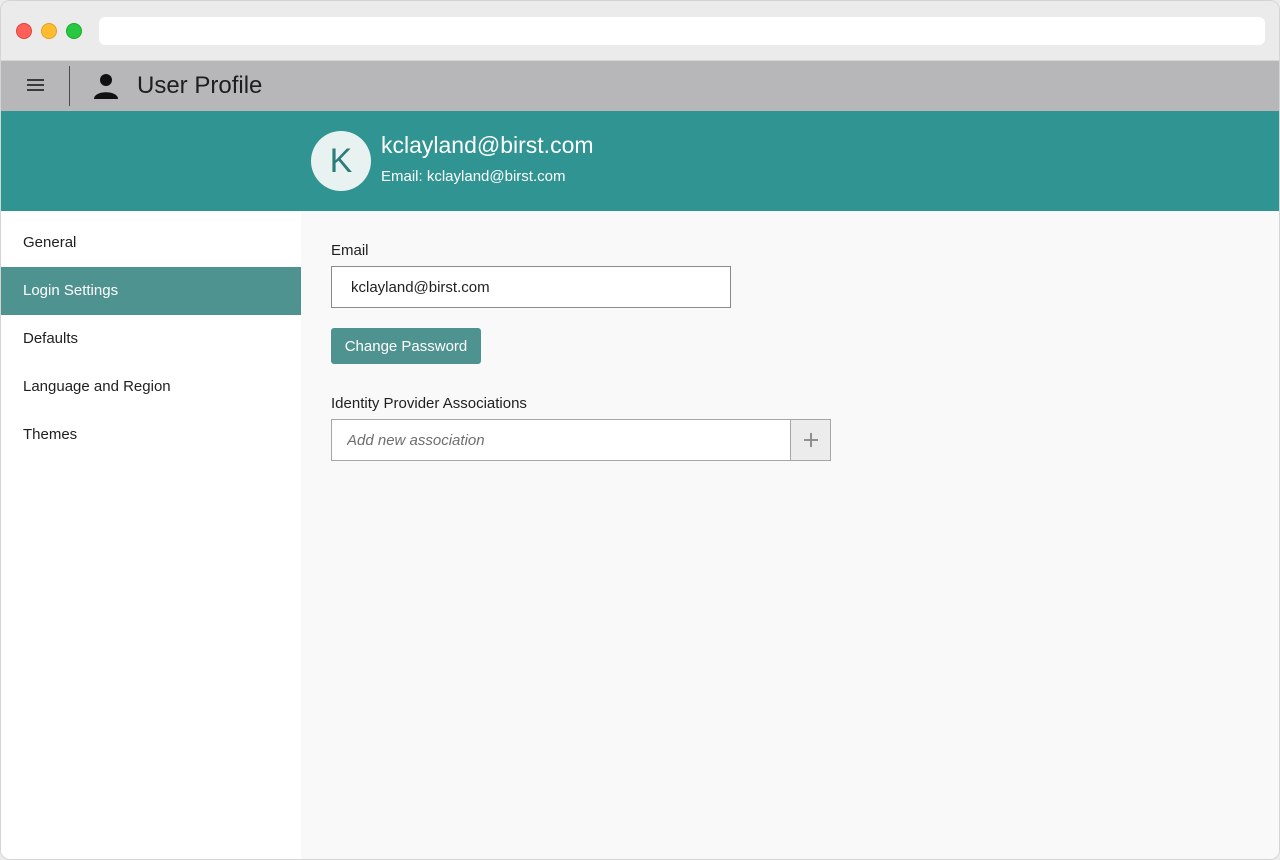 This screenshot has width=1280, height=860. I want to click on profile-name: kclayland@birst.com, so click(487, 145).